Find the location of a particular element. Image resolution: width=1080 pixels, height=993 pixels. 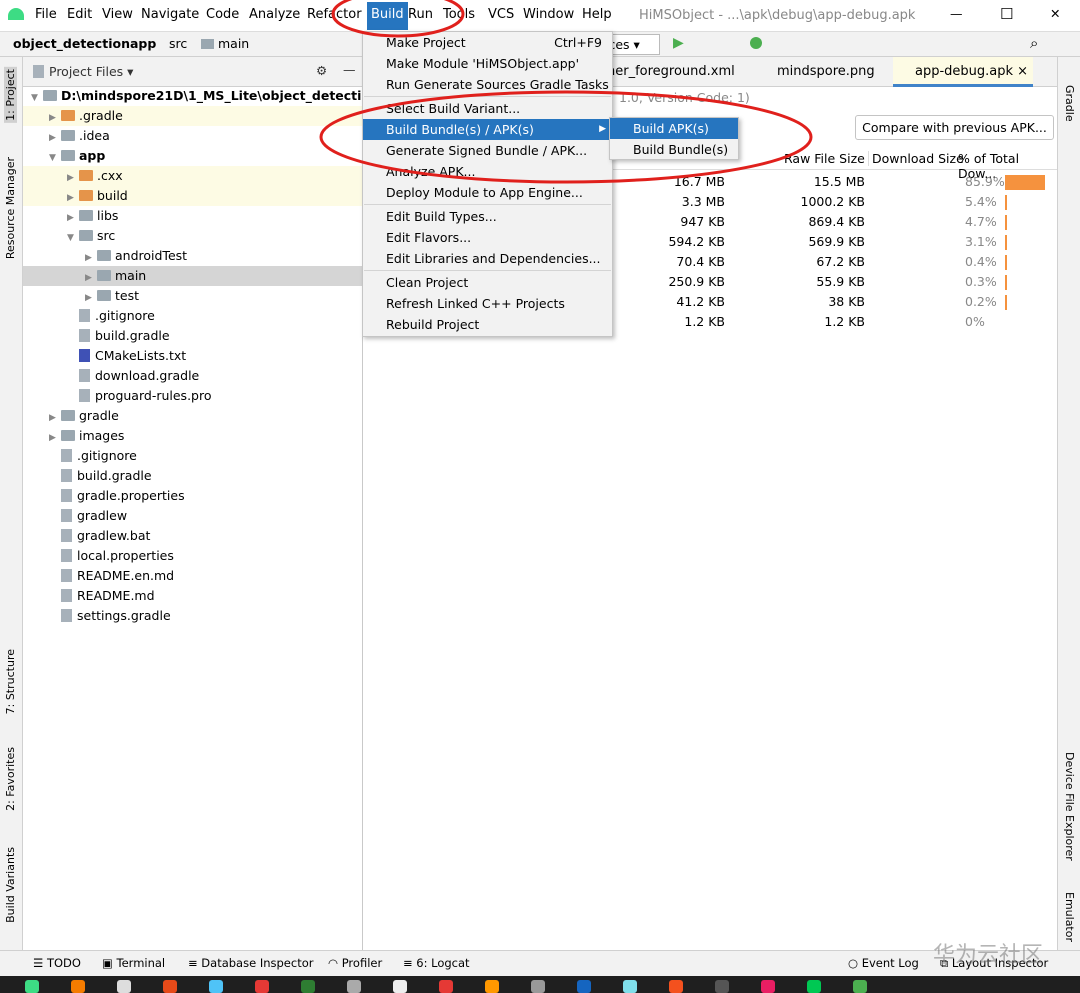

red-annotation-circles is located at coordinates (566, 92).